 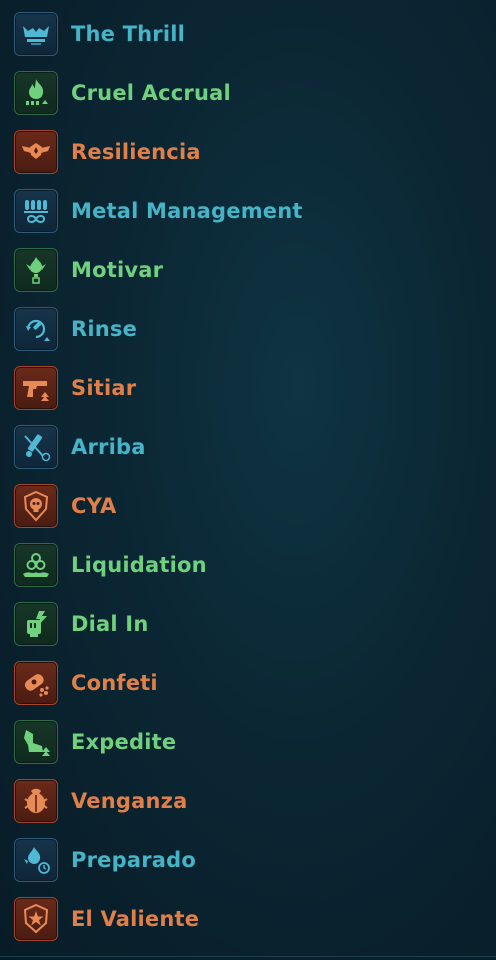 What do you see at coordinates (36, 623) in the screenshot?
I see `fist-icon` at bounding box center [36, 623].